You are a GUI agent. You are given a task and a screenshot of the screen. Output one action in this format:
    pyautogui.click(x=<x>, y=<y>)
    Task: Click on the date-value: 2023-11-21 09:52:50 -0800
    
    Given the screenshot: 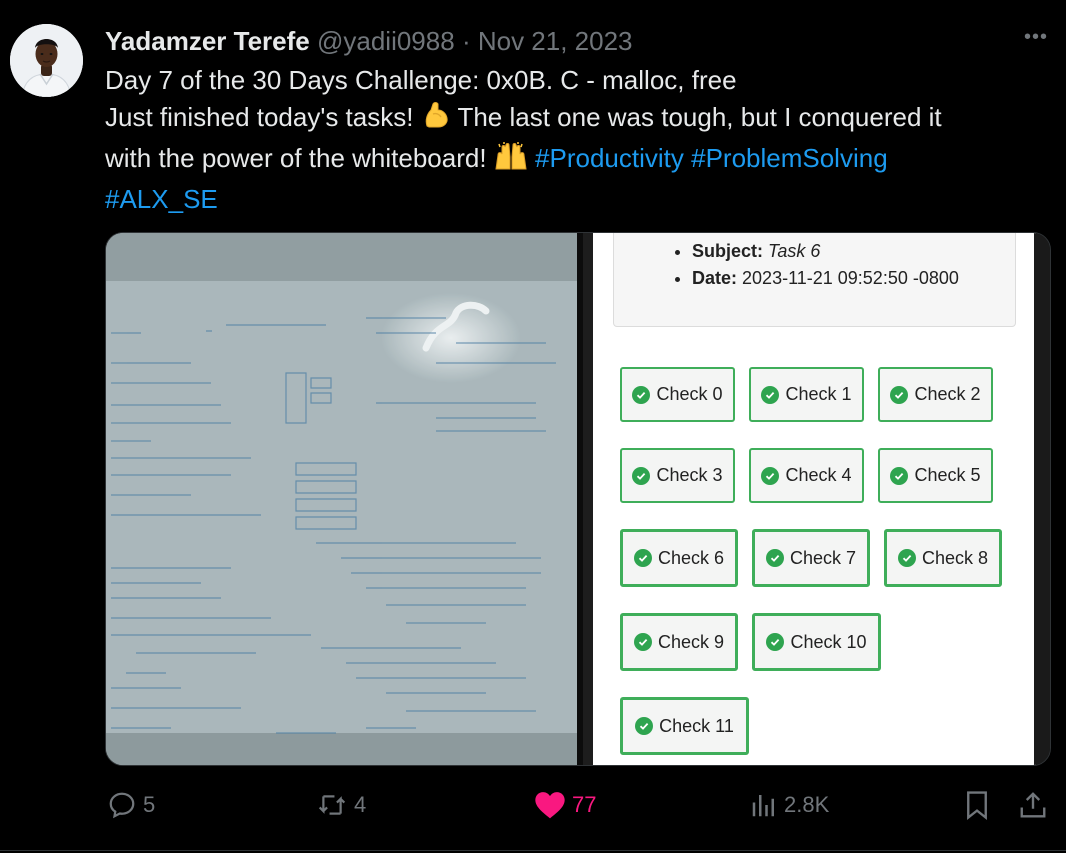 What is the action you would take?
    pyautogui.click(x=850, y=278)
    